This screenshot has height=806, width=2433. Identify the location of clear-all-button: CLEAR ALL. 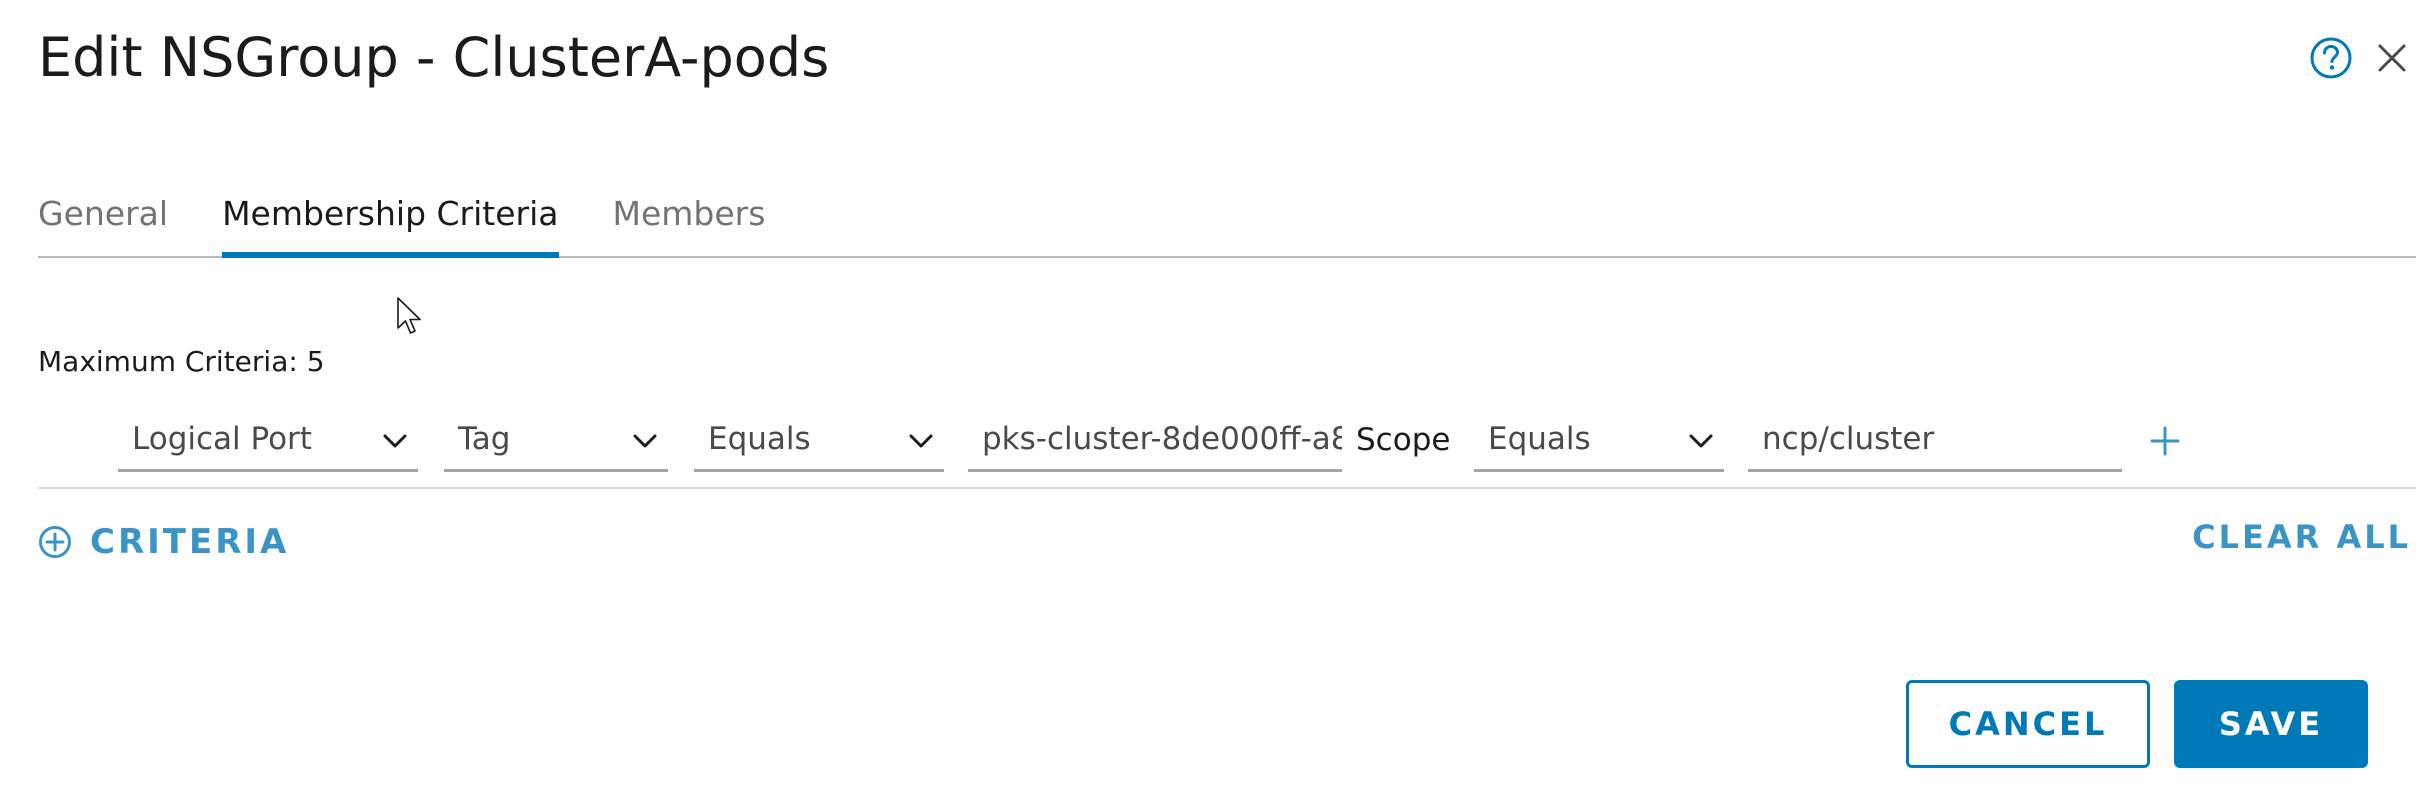
(2301, 537).